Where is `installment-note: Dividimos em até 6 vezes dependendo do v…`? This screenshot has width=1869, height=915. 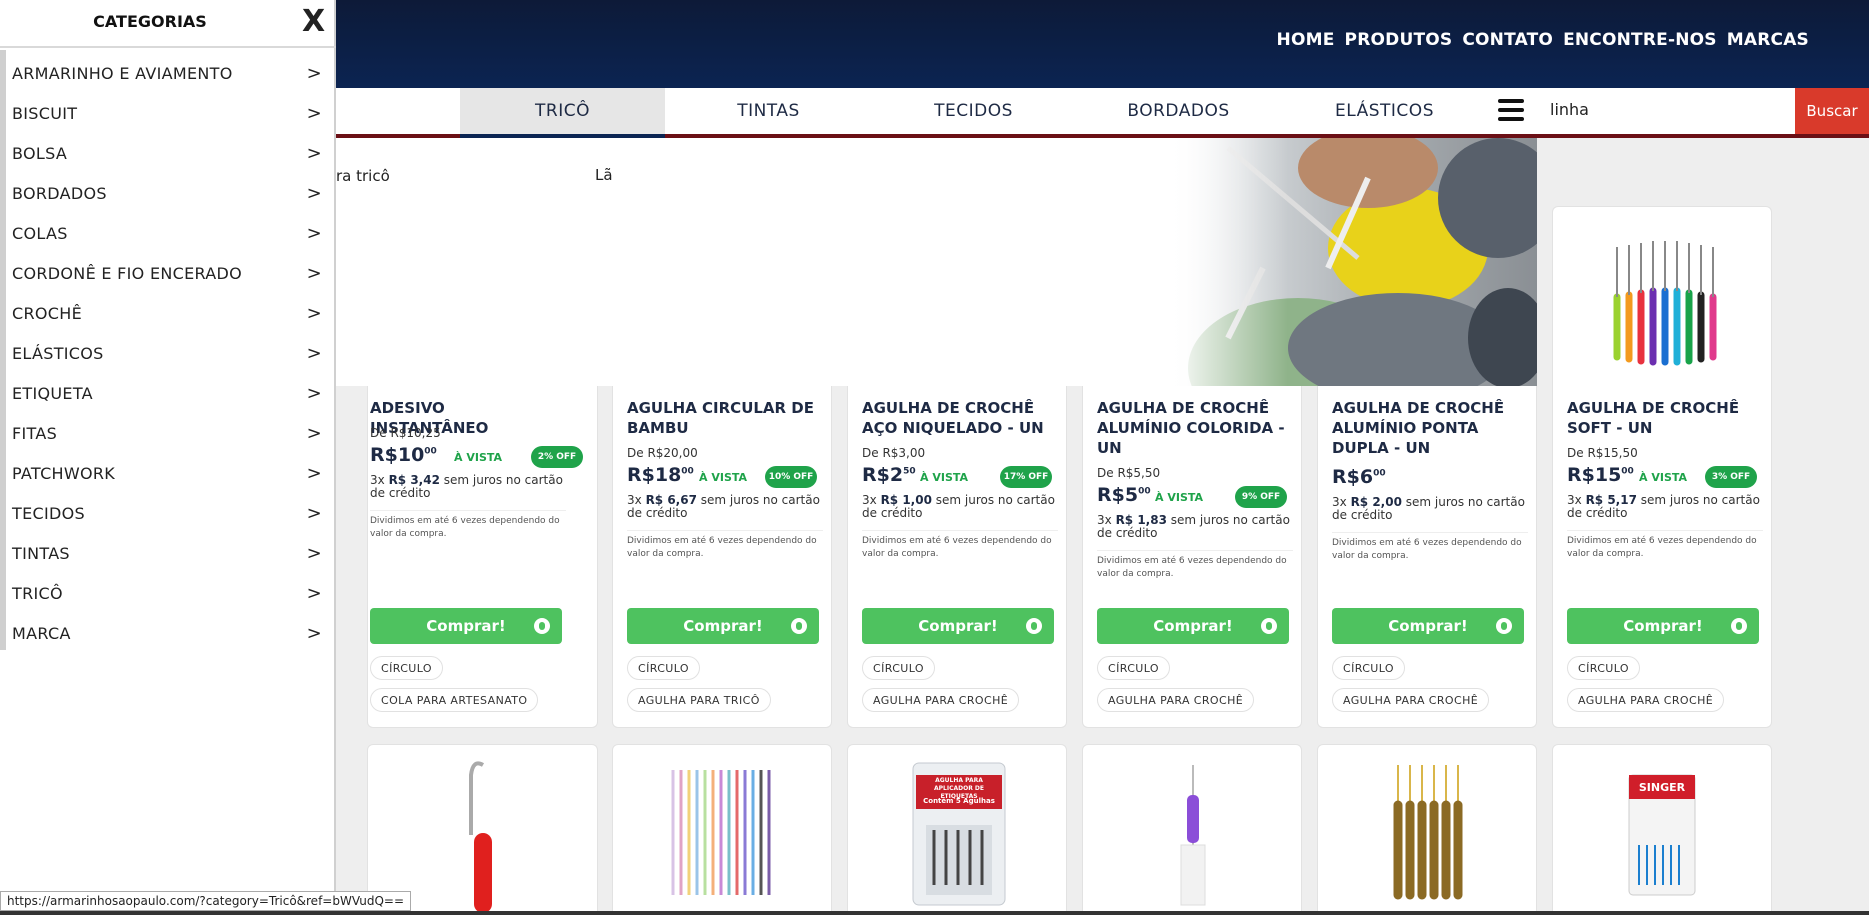 installment-note: Dividimos em até 6 vezes dependendo do v… is located at coordinates (1665, 545).